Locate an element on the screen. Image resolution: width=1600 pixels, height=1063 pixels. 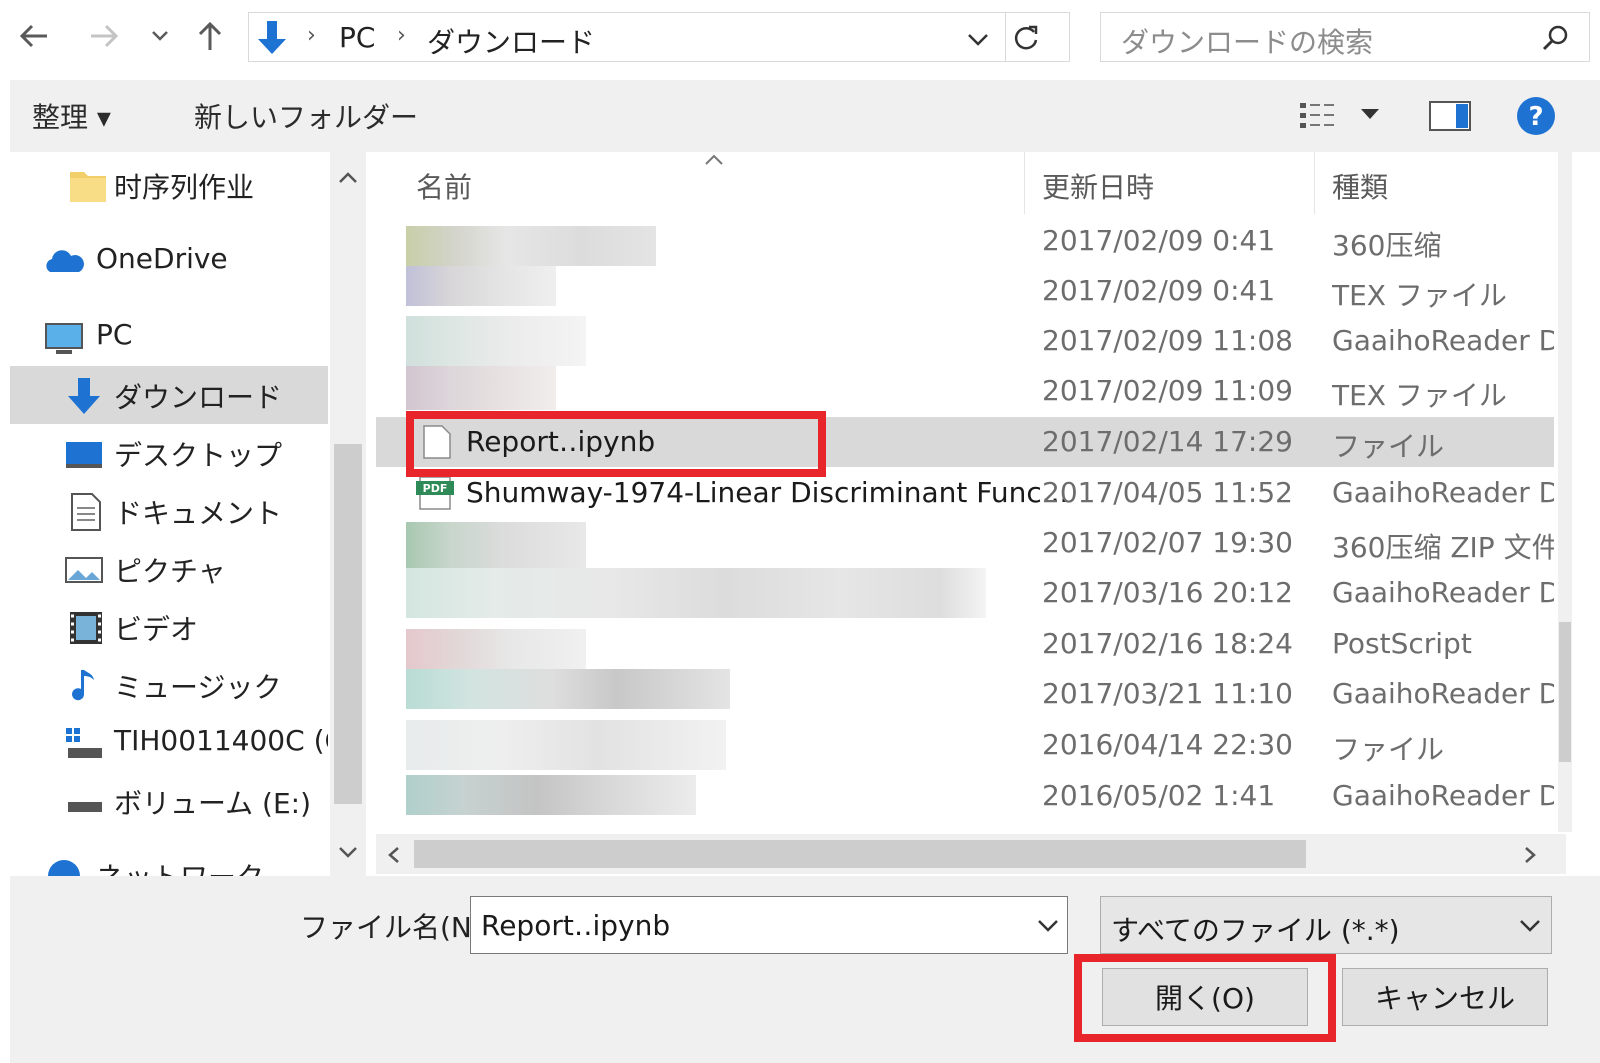
nav-item-documents: ドキュメント is located at coordinates (169, 511).